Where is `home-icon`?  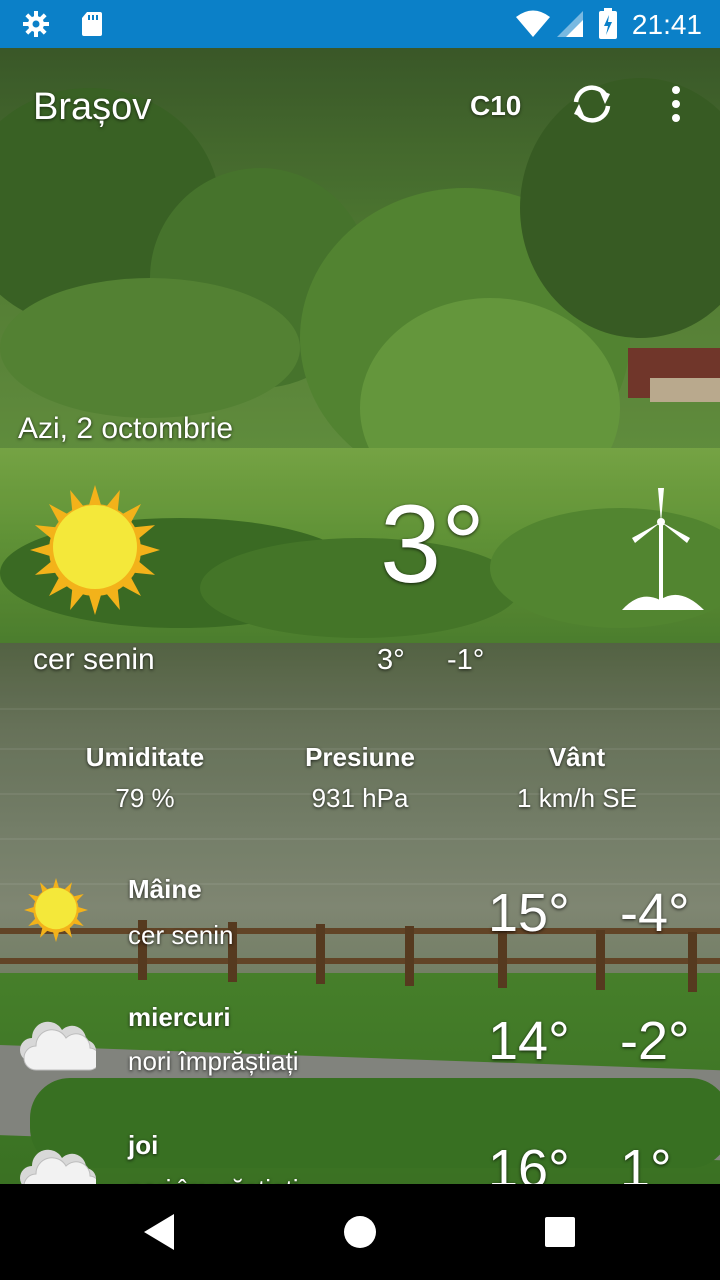
home-icon is located at coordinates (360, 1232).